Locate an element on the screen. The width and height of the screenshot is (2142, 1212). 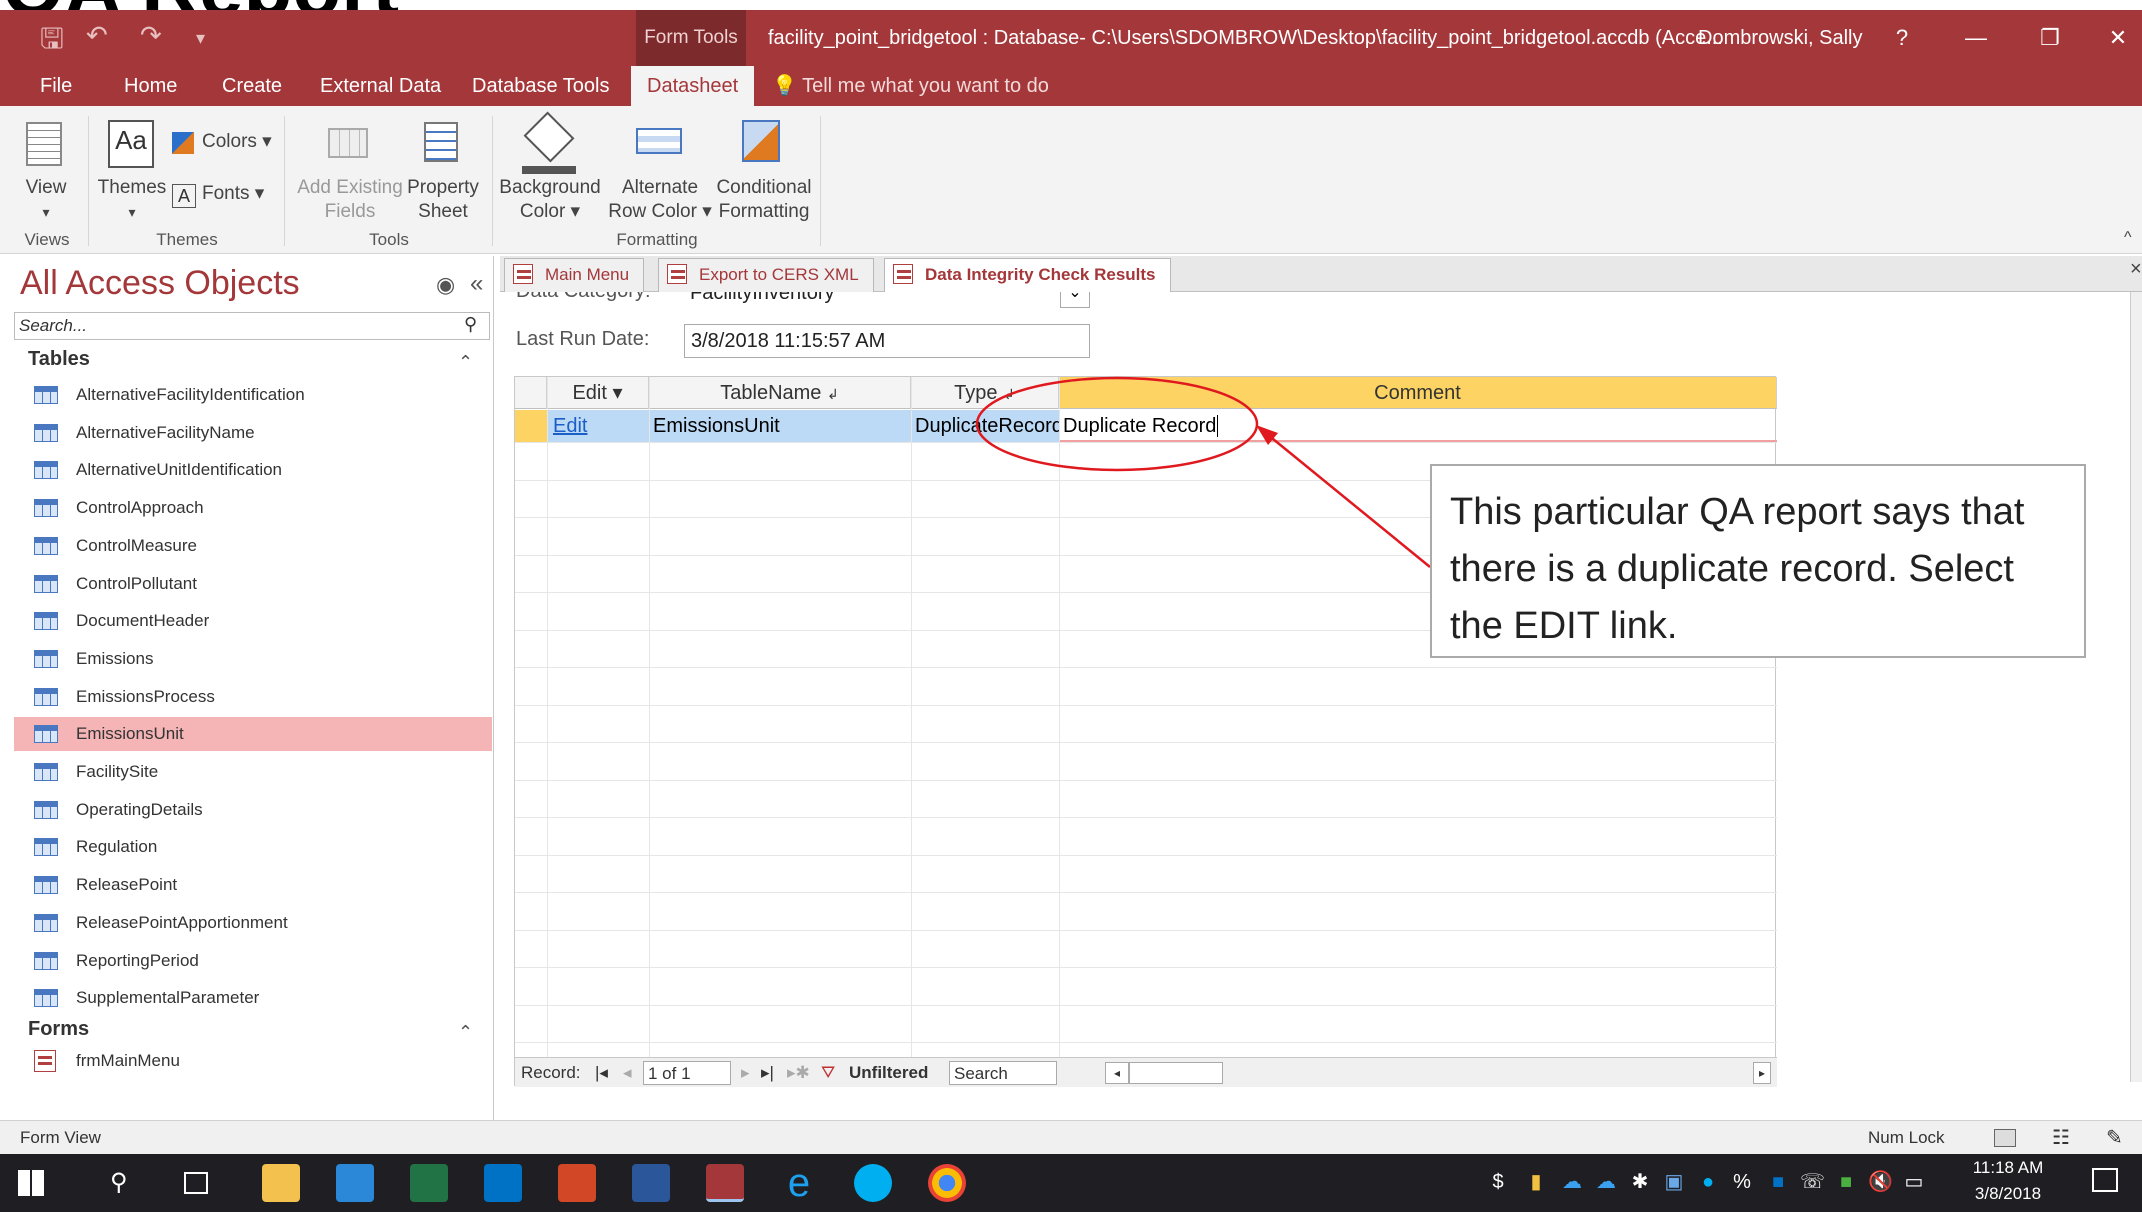
tab-home: Home is located at coordinates (150, 86).